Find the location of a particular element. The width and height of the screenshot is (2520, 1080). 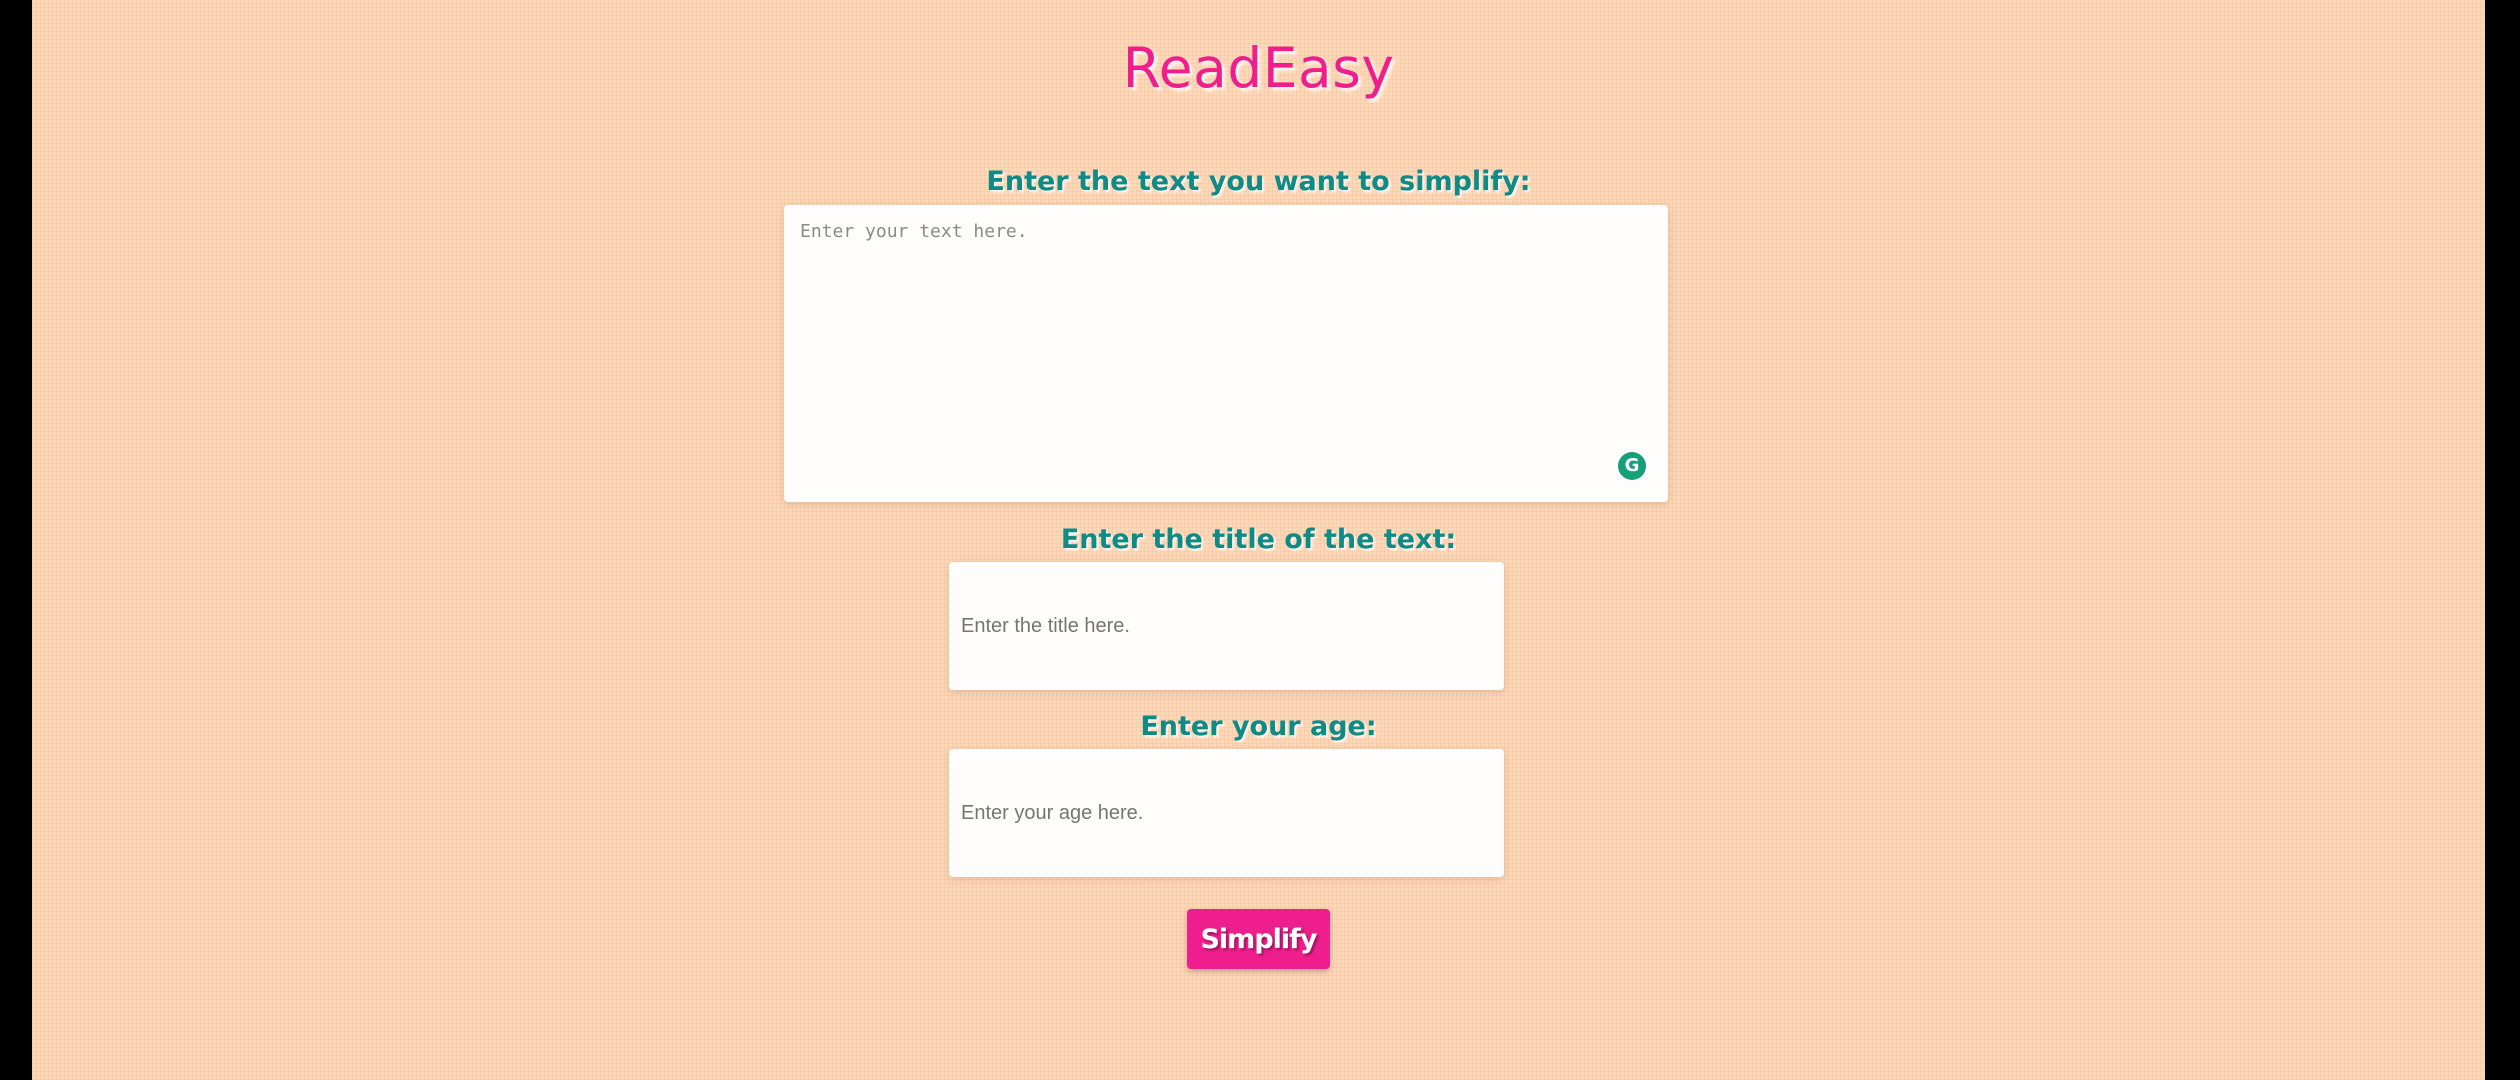

age-input-label: Enter your age: is located at coordinates (1258, 726).